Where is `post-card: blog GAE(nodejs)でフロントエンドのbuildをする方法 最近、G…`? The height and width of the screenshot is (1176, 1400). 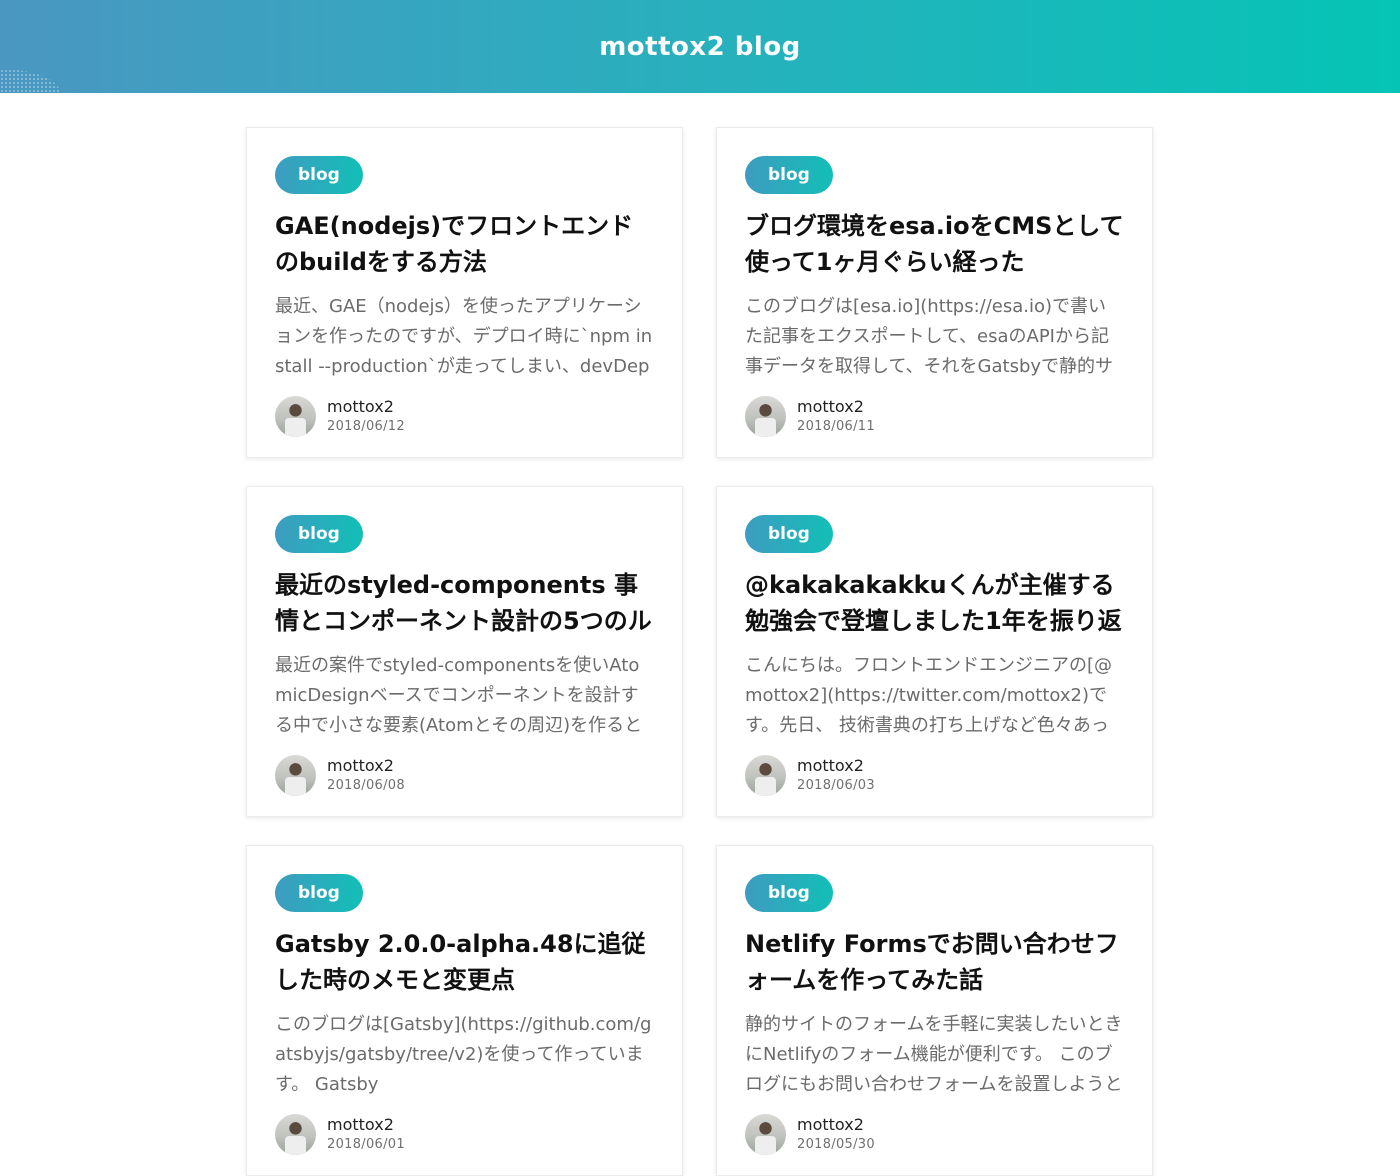
post-card: blog GAE(nodejs)でフロントエンドのbuildをする方法 最近、G… is located at coordinates (464, 292).